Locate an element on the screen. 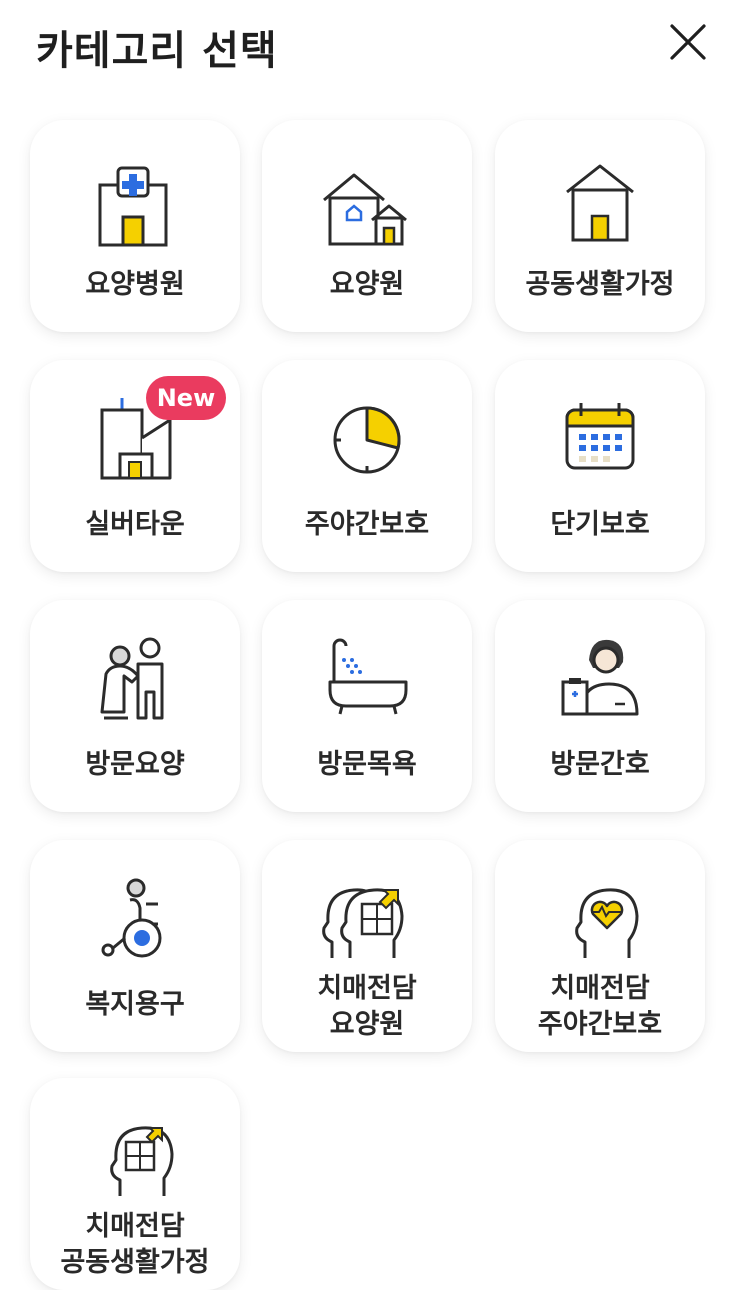 The image size is (743, 1290). category-label: 방문목욕 is located at coordinates (367, 764).